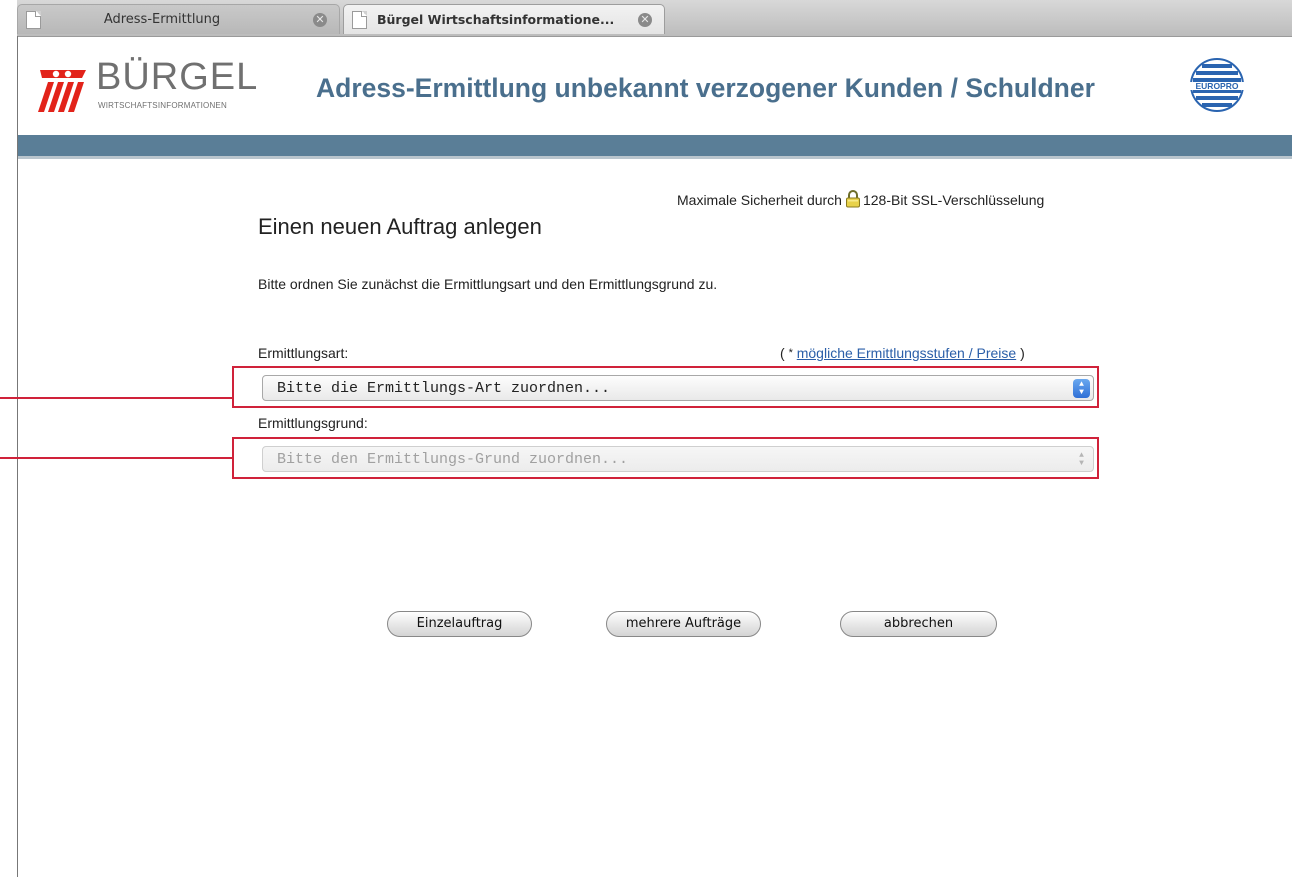 Image resolution: width=1292 pixels, height=877 pixels. What do you see at coordinates (683, 624) in the screenshot?
I see `multiple-orders-button: mehrere Aufträge` at bounding box center [683, 624].